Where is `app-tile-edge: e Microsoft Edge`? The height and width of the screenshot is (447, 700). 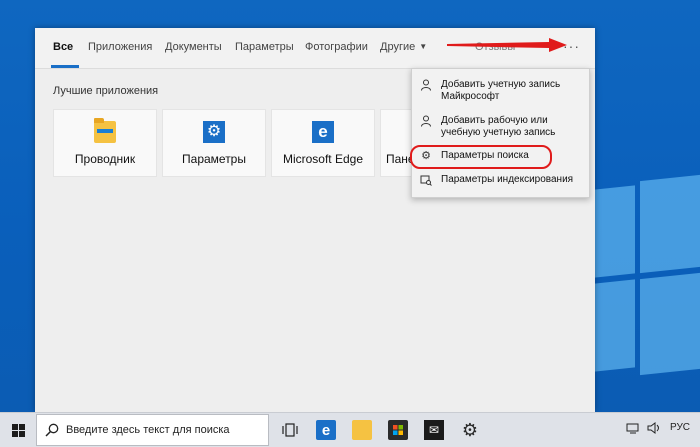 app-tile-edge: e Microsoft Edge is located at coordinates (323, 143).